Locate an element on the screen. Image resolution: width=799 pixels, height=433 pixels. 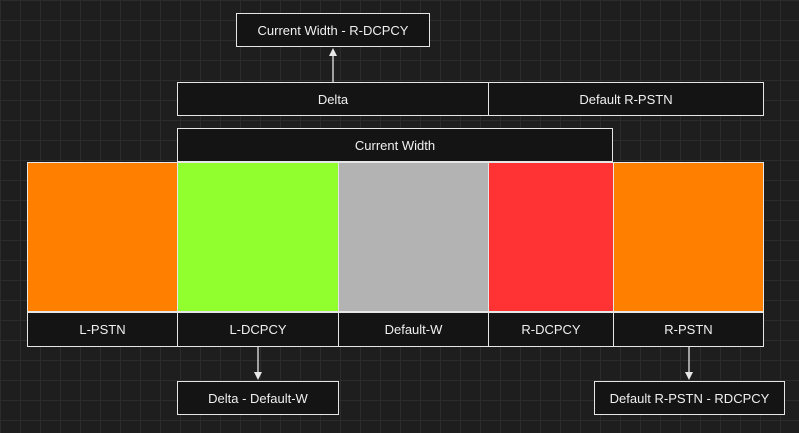
arrowhead-up-icon is located at coordinates (333, 52).